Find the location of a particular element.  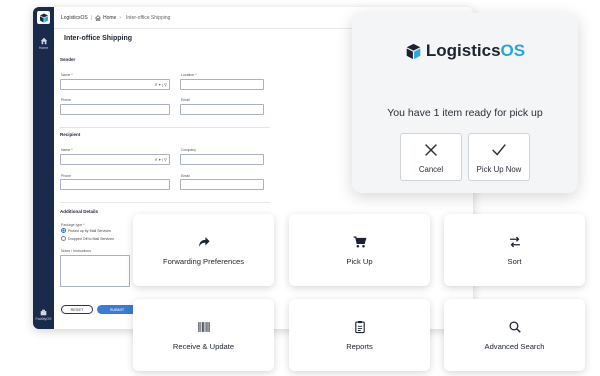

radio-option-pickup: Picked up by Mail Services is located at coordinates (86, 230).